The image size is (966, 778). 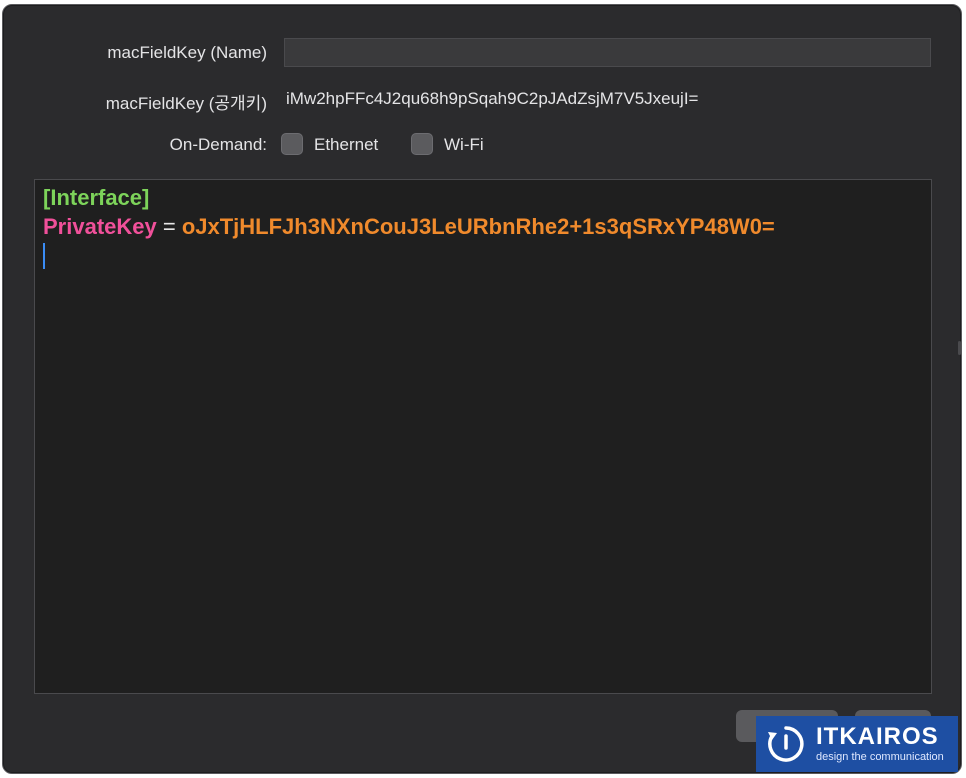 What do you see at coordinates (187, 52) in the screenshot?
I see `name-label: macFieldKey (Name)` at bounding box center [187, 52].